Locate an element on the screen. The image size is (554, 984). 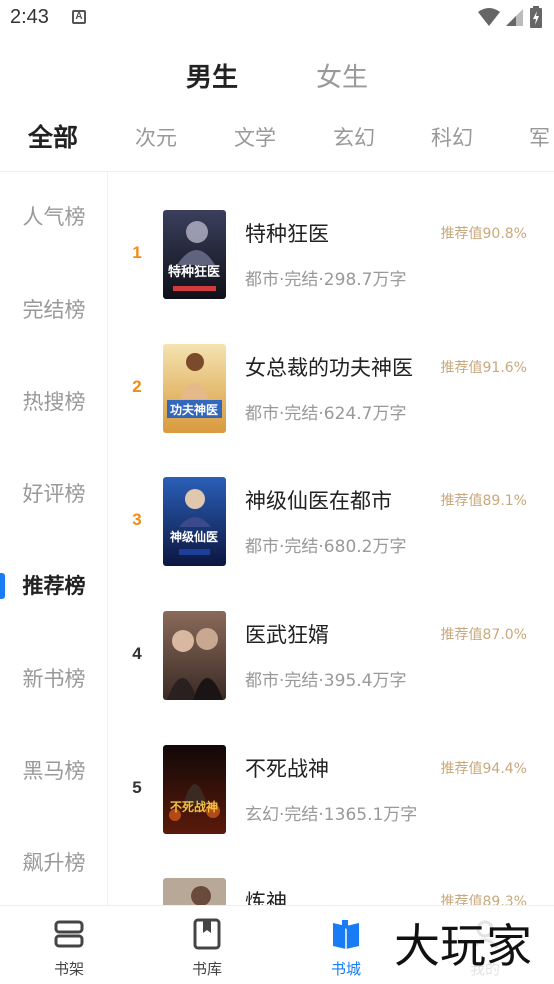
sidebar-item-completed: 完结榜 is located at coordinates (54, 310).